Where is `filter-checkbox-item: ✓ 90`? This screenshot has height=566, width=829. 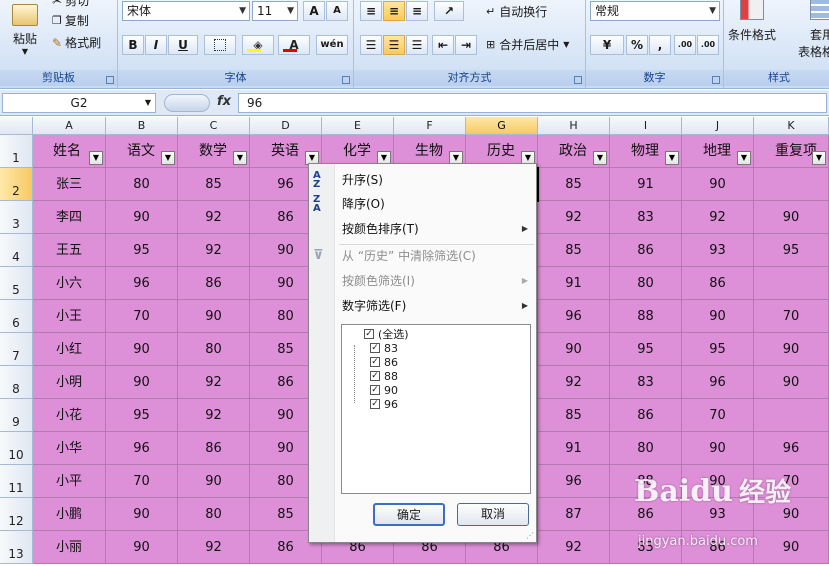
filter-checkbox-item: ✓ 90 is located at coordinates (384, 390).